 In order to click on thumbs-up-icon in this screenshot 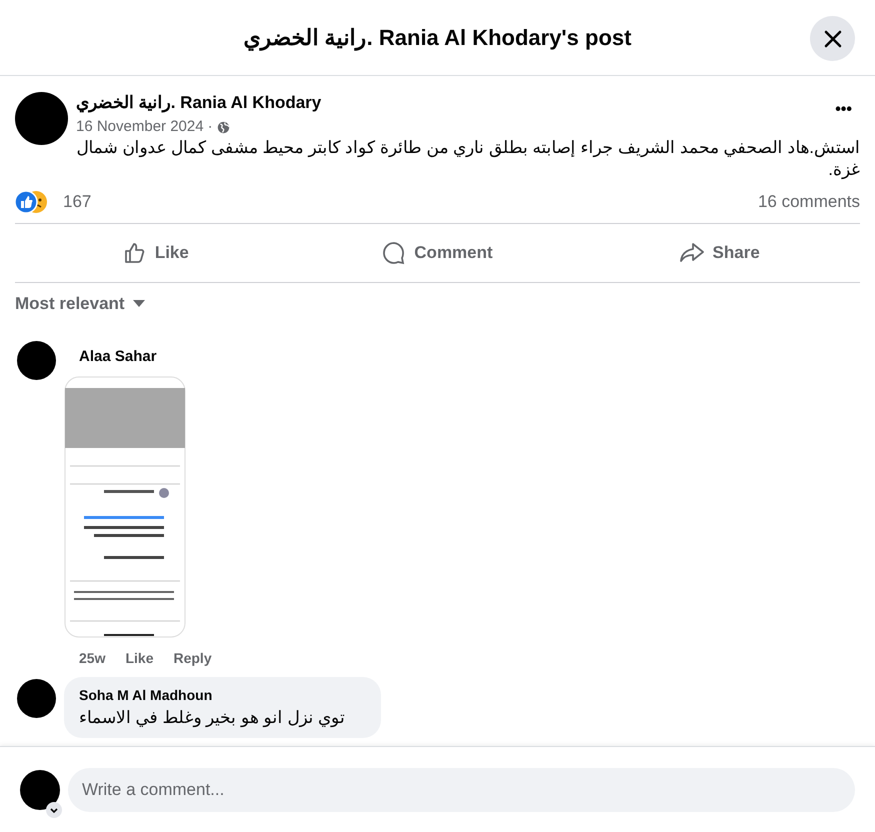, I will do `click(134, 253)`.